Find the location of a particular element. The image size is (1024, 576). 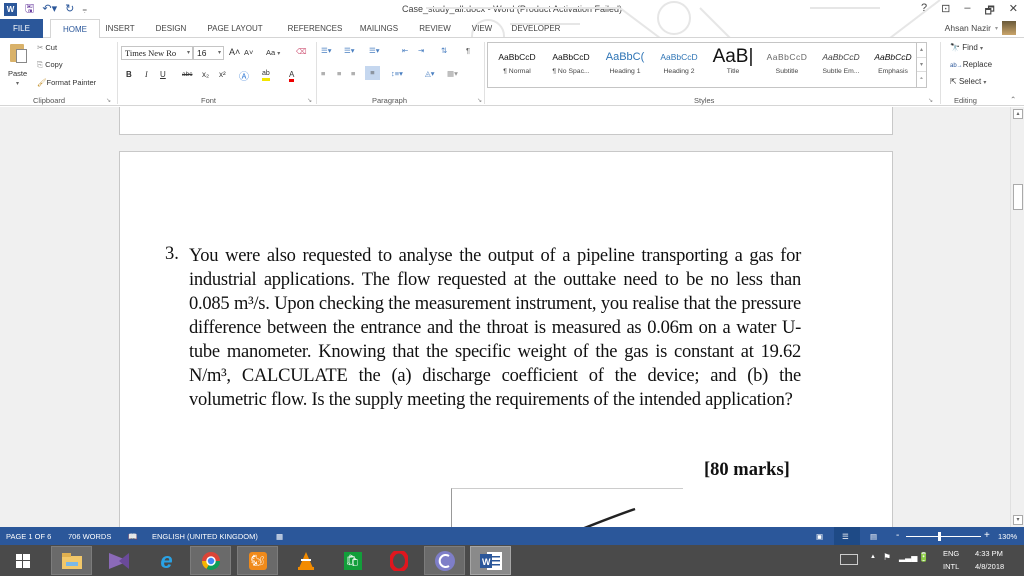

paste-dropdown: ▾ is located at coordinates (17, 83).